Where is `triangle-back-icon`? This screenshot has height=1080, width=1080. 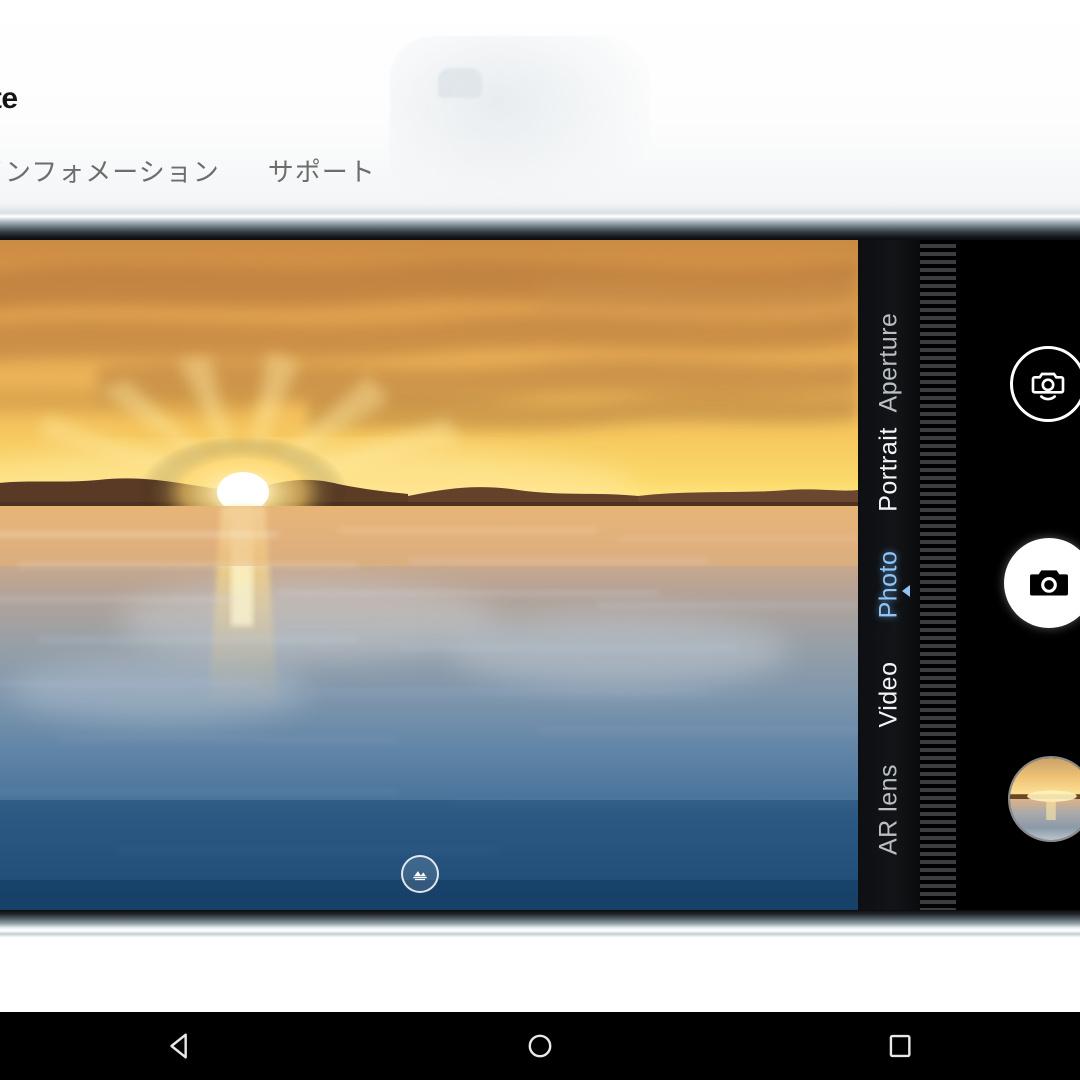
triangle-back-icon is located at coordinates (178, 1046).